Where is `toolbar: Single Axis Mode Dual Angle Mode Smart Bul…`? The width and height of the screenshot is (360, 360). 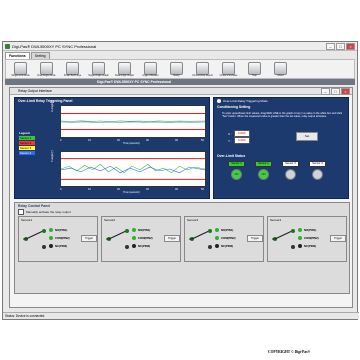
toolbar: Single Axis Mode Dual Angle Mode Smart Bul… is located at coordinates (180, 69).